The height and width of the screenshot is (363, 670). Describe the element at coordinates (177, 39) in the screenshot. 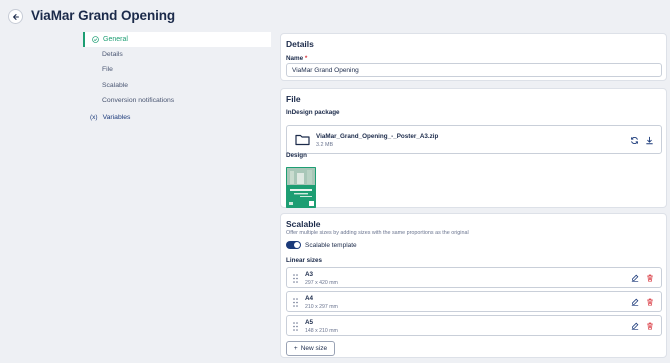

I see `sidebar-item-general: General` at that location.